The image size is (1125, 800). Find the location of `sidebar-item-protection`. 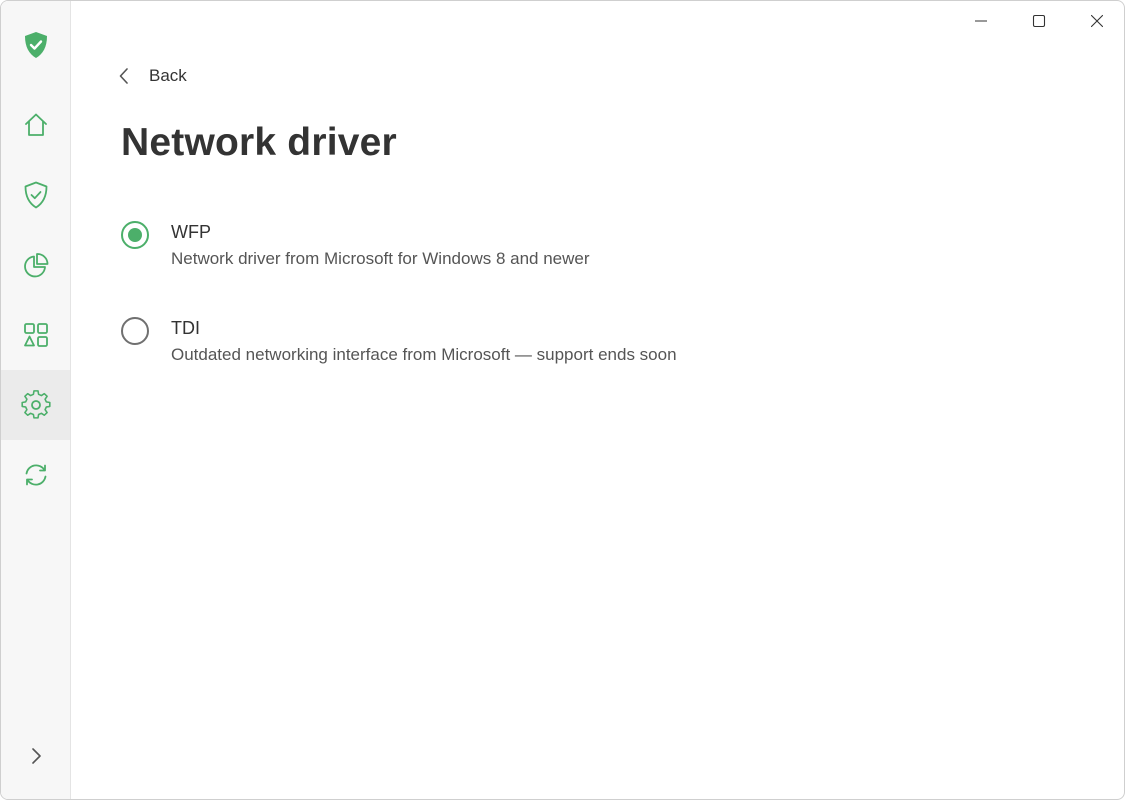

sidebar-item-protection is located at coordinates (35, 195).